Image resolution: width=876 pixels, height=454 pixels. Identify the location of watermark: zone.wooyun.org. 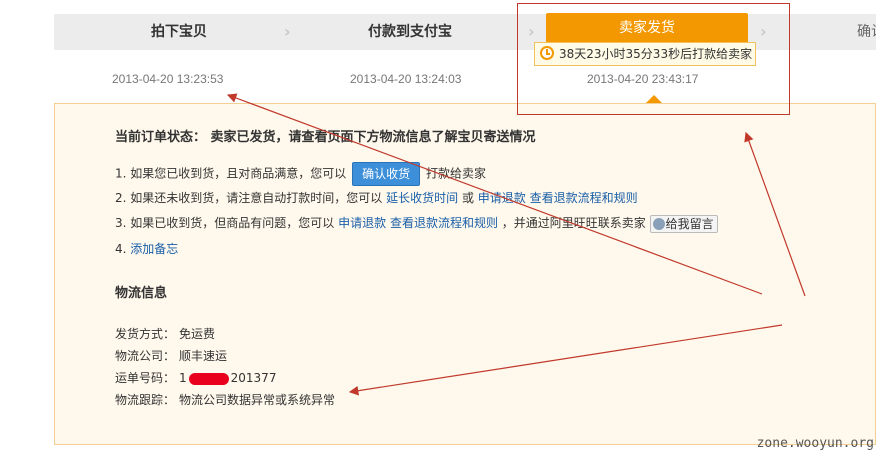
(815, 443).